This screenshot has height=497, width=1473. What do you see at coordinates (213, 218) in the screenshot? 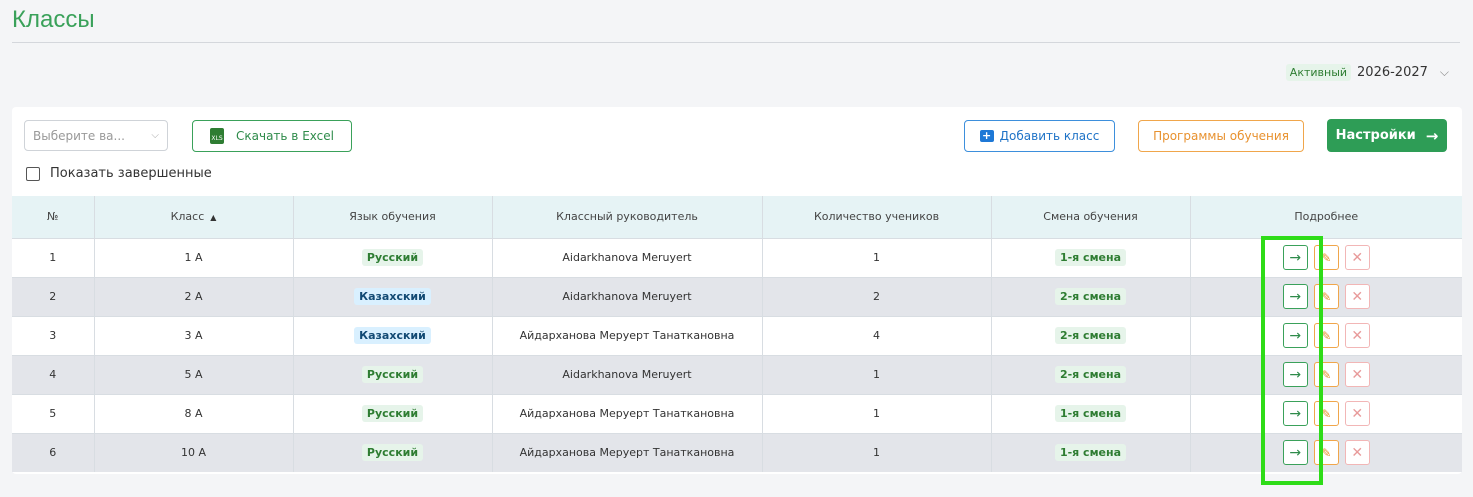
I see `sort-asc-icon: ▲` at bounding box center [213, 218].